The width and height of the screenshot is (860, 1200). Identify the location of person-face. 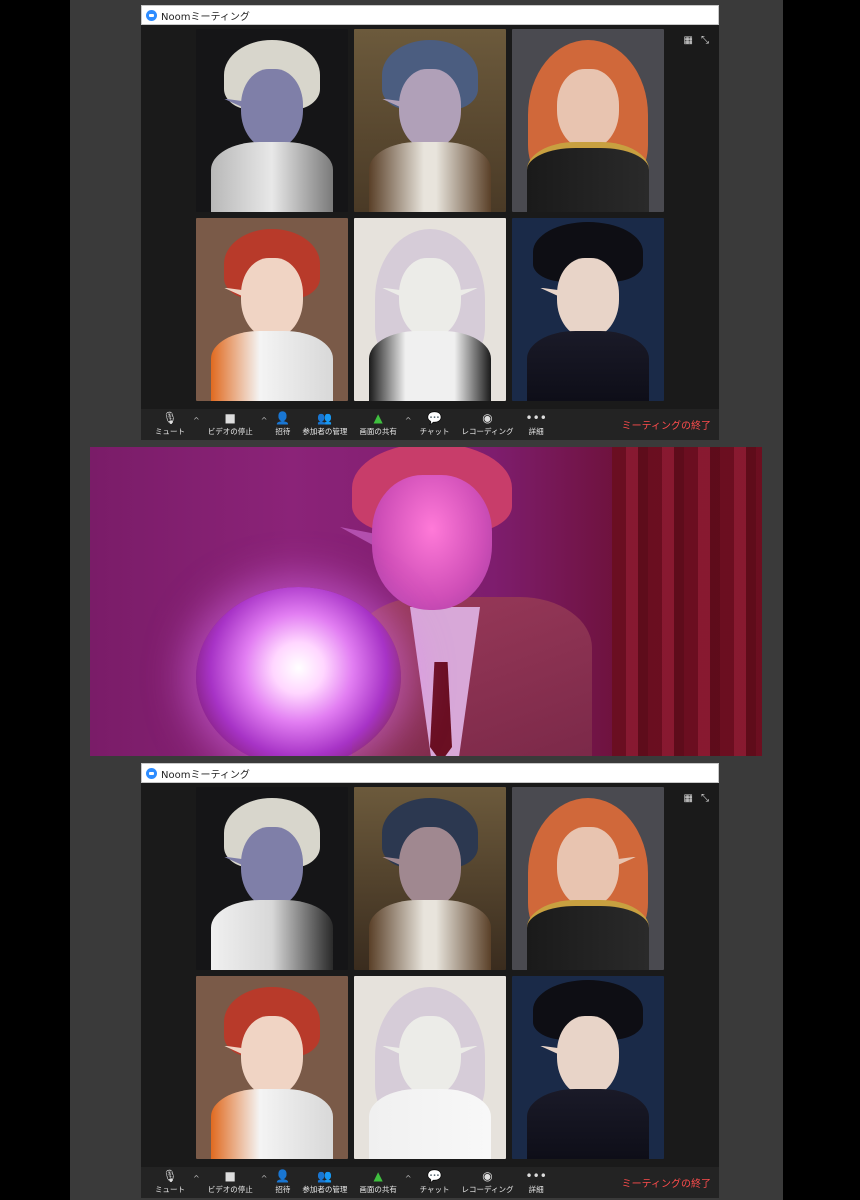
(432, 542).